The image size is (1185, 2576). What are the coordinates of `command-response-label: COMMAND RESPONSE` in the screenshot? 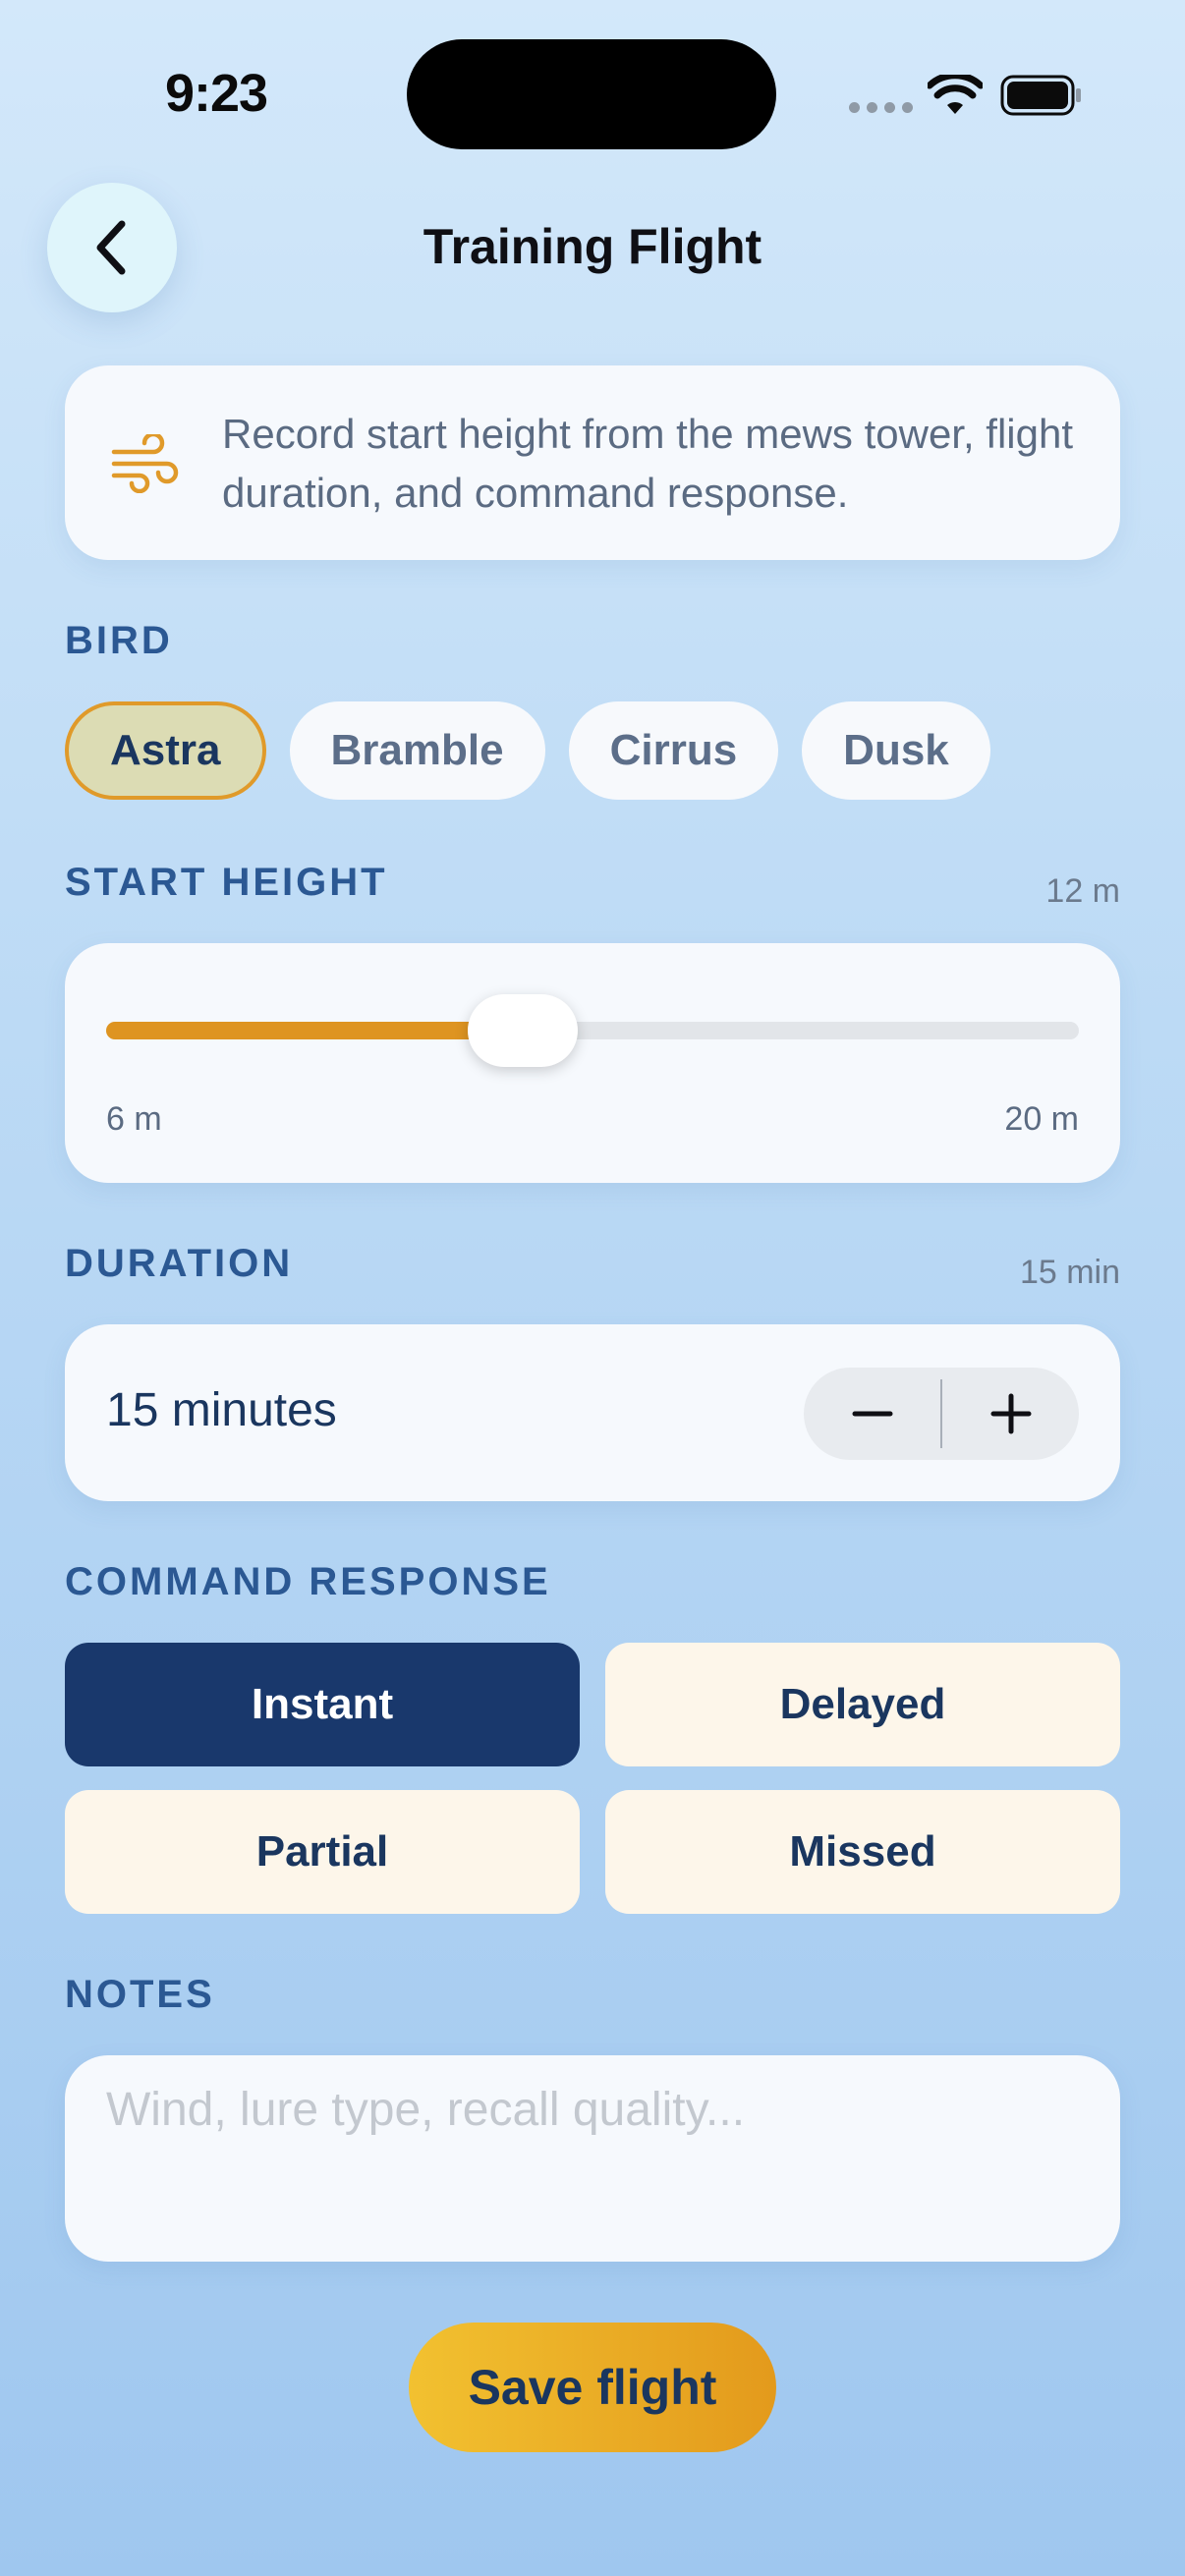 It's located at (308, 1581).